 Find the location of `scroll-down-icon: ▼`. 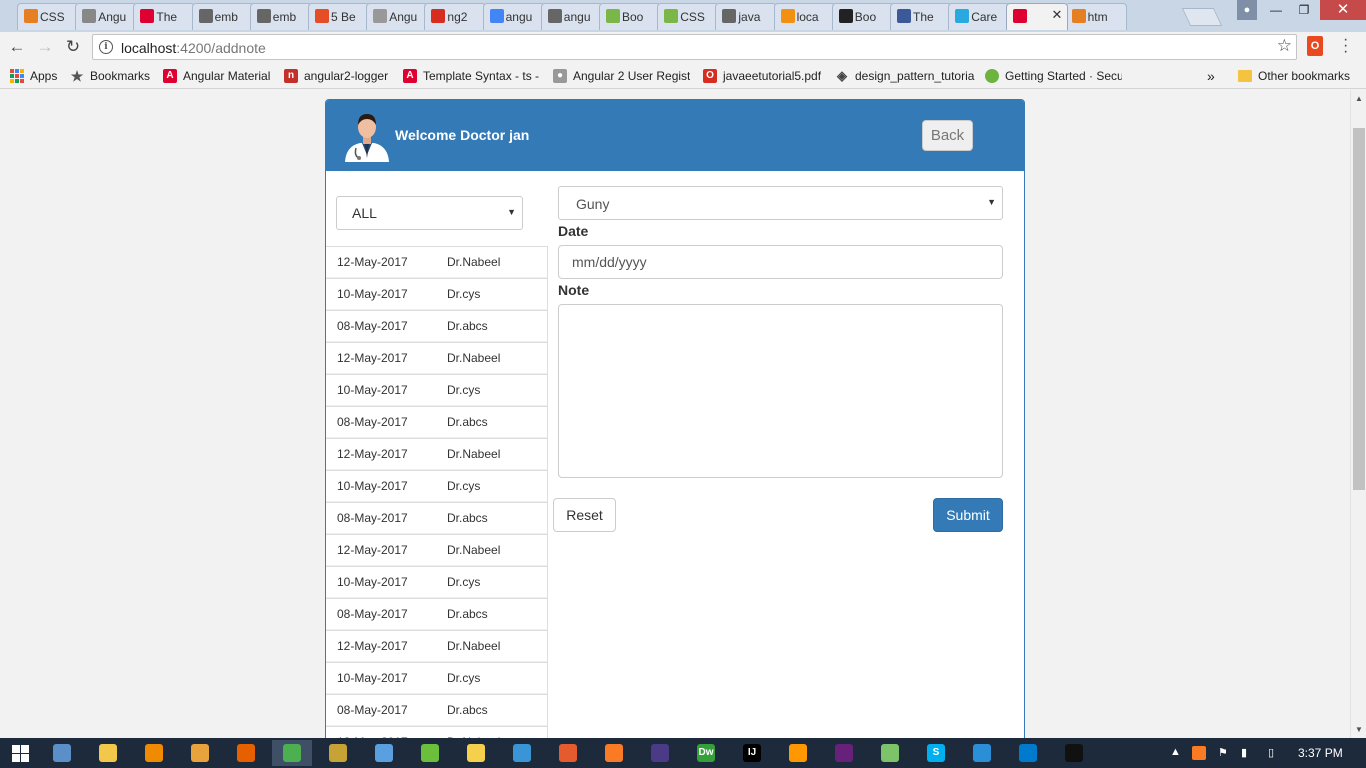

scroll-down-icon: ▼ is located at coordinates (1359, 729).